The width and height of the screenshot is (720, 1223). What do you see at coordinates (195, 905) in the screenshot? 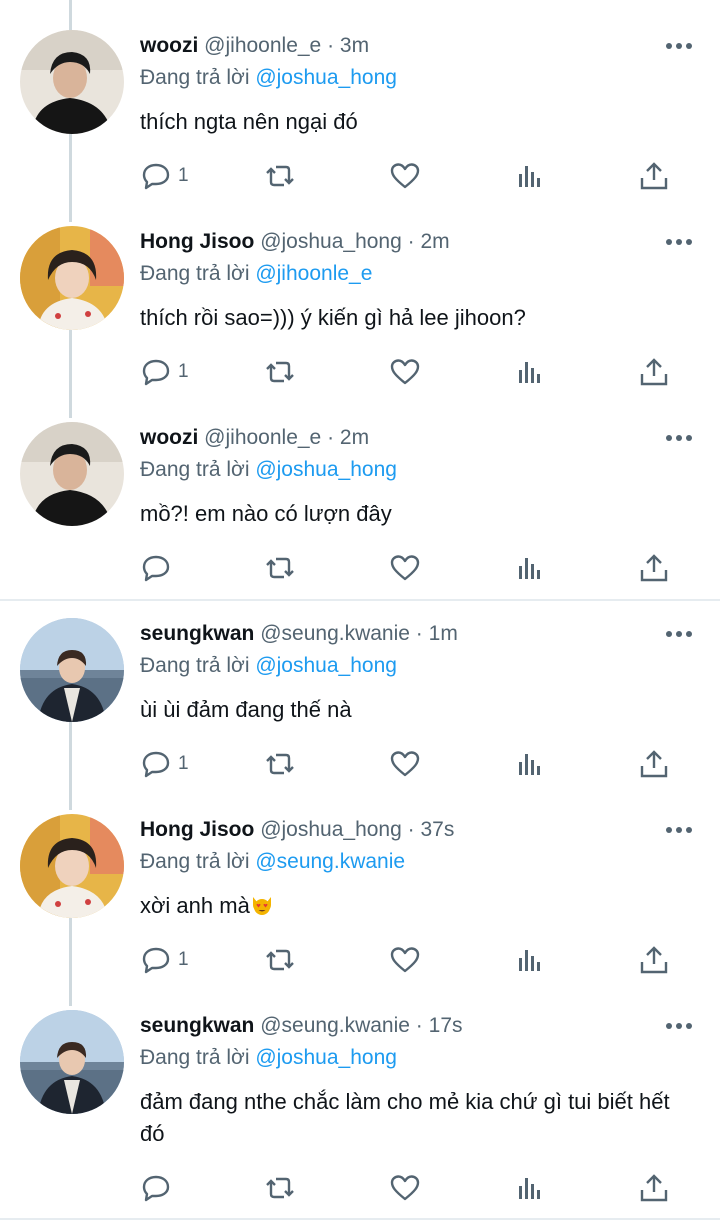
I see `tweet-text: xời anh mà` at bounding box center [195, 905].